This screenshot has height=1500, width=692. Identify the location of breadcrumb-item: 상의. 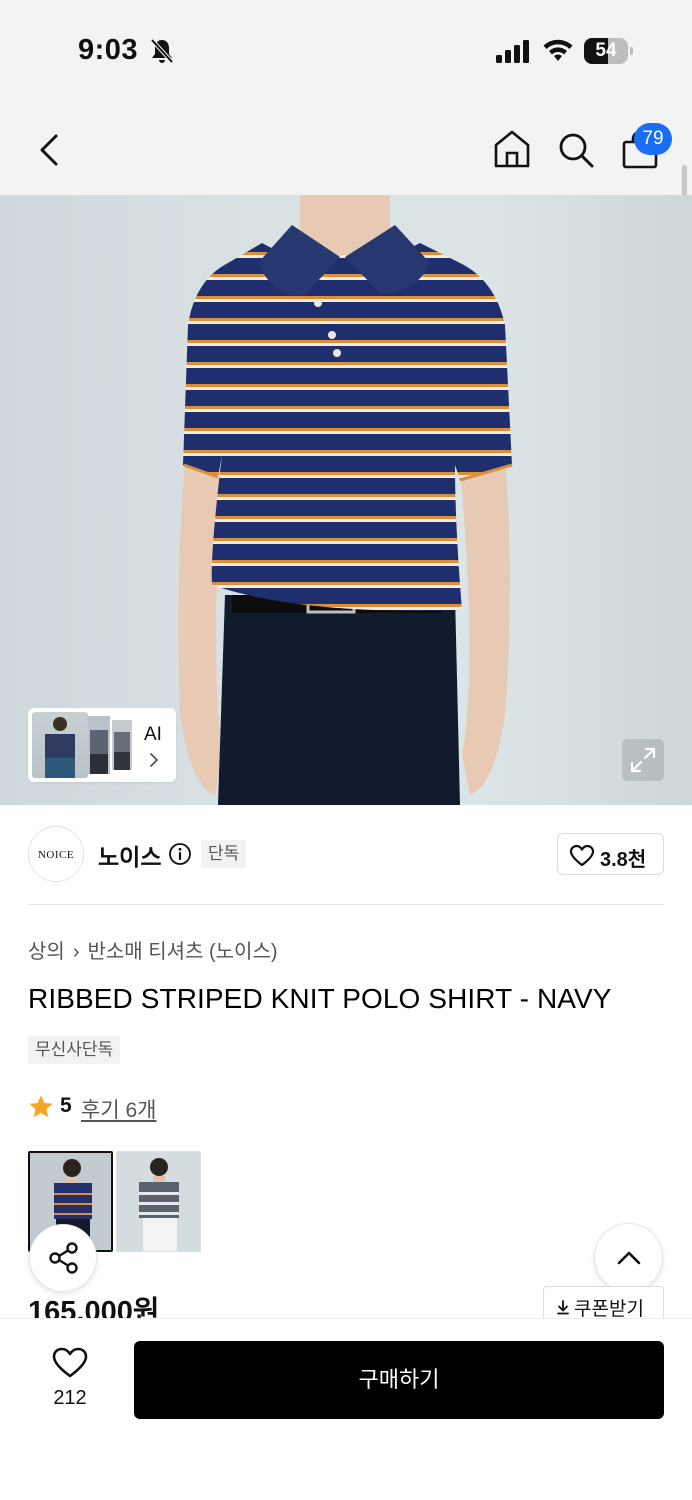
(46, 952).